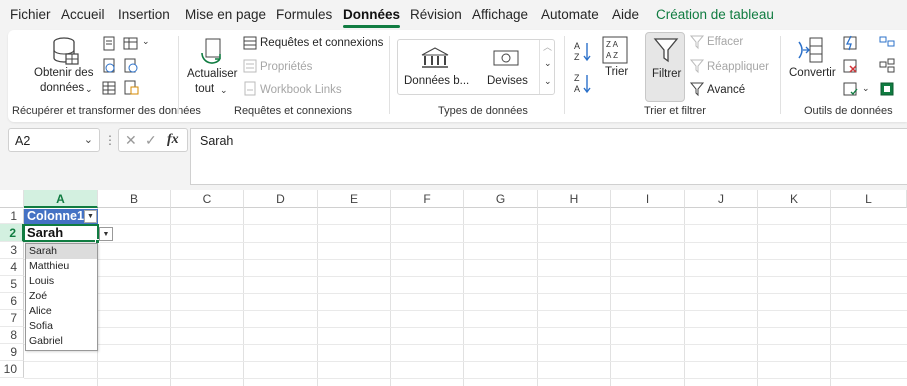  I want to click on column-header-a: A, so click(61, 199).